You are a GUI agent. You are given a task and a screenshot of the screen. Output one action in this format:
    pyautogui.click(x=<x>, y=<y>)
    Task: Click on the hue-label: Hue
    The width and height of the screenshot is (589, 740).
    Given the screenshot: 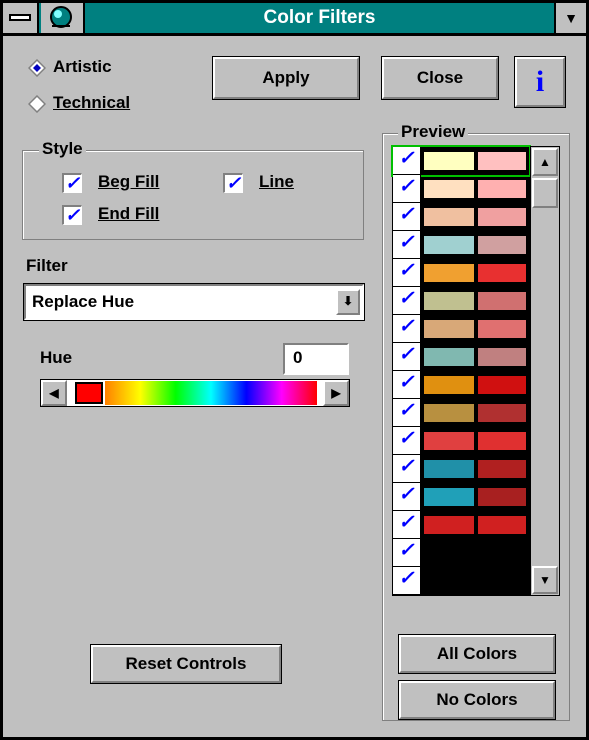 What is the action you would take?
    pyautogui.click(x=56, y=357)
    